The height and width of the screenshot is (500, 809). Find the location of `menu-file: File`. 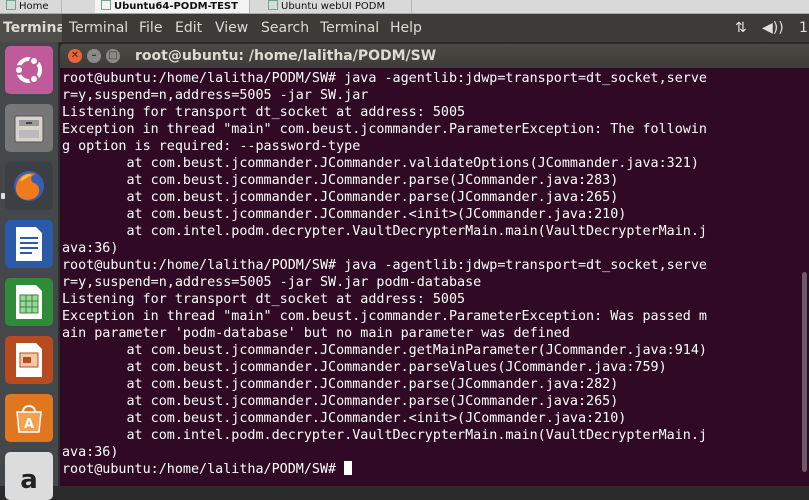

menu-file: File is located at coordinates (150, 28).